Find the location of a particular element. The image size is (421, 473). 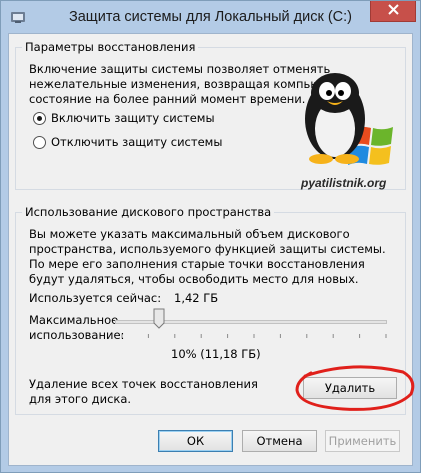

watermark-text: pyatilistnik.org is located at coordinates (344, 183).